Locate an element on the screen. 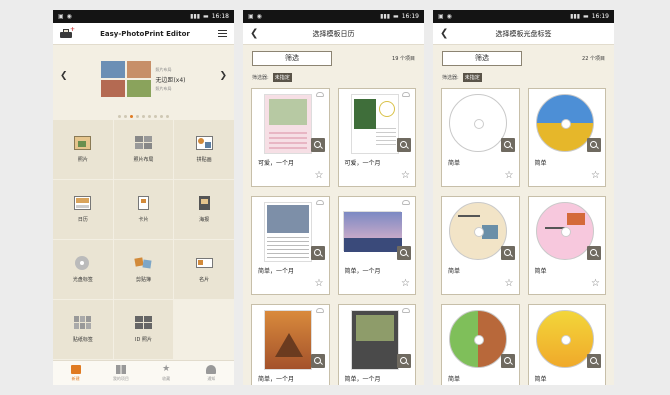 This screenshot has height=395, width=670. carousel-dot-active is located at coordinates (131, 116).